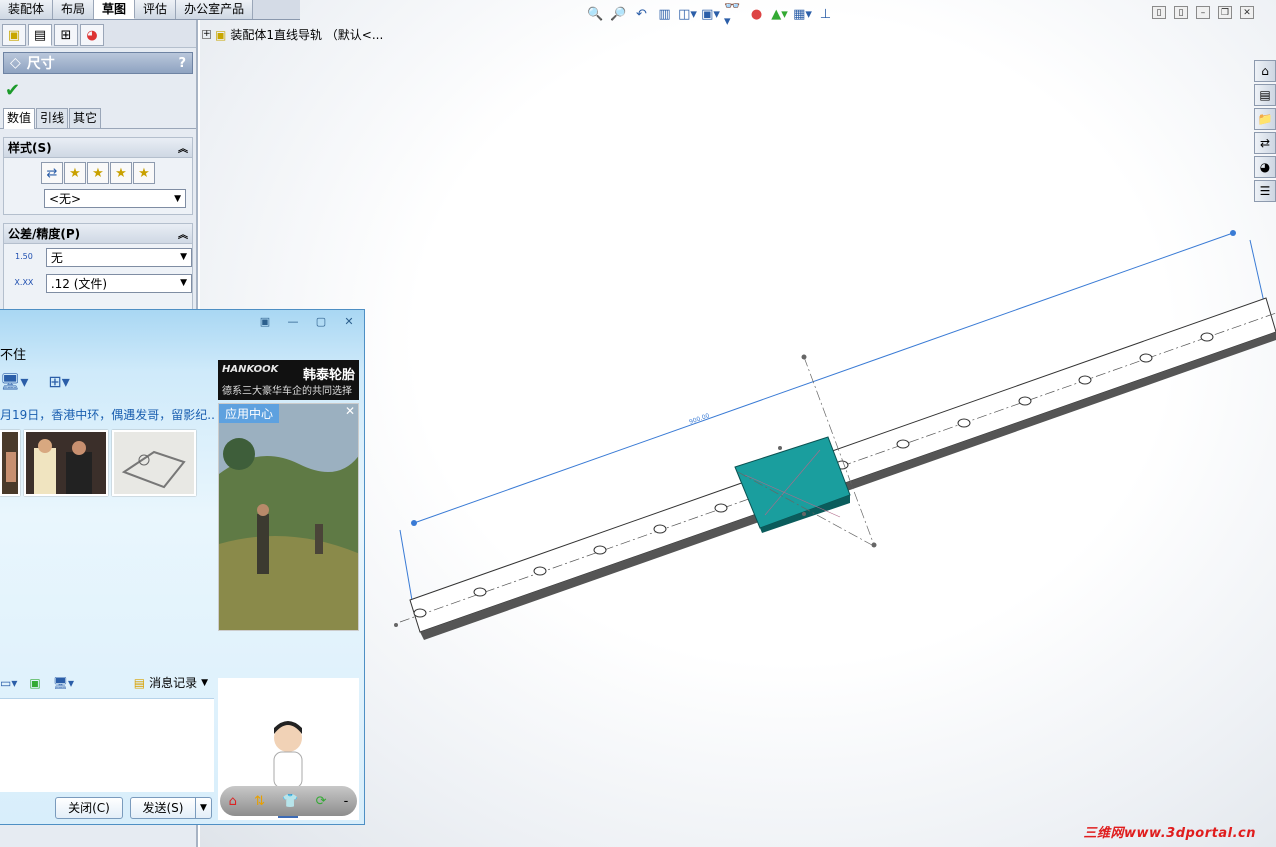 The width and height of the screenshot is (1276, 847). I want to click on task-pane-tabs: ⌂ ▤ 📁 ⇄ ◕ ☰, so click(1265, 131).